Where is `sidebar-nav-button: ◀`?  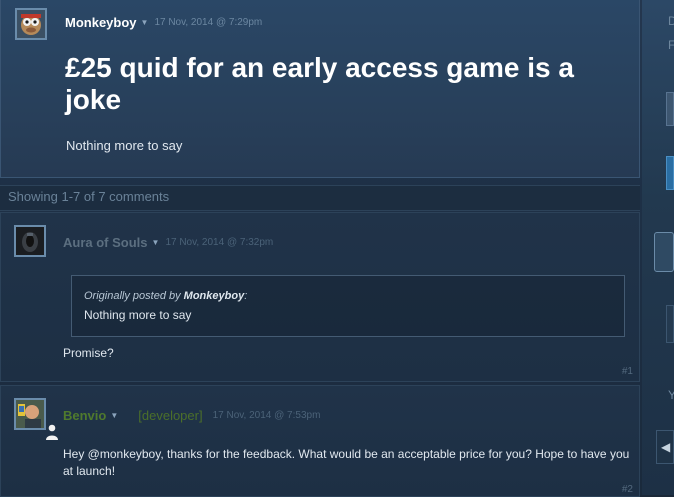
sidebar-nav-button: ◀ is located at coordinates (665, 447).